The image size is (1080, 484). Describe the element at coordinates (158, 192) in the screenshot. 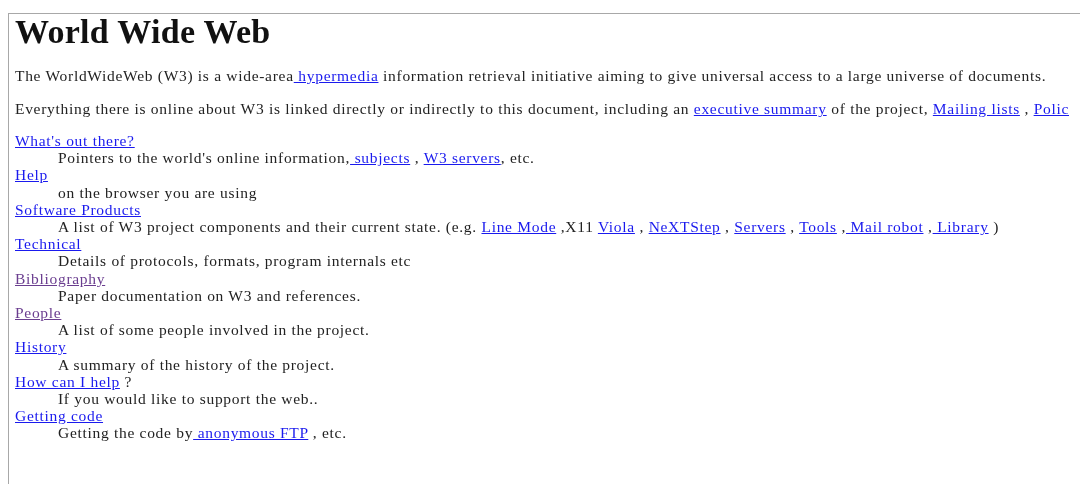

I see `text: on the browser you are using` at that location.